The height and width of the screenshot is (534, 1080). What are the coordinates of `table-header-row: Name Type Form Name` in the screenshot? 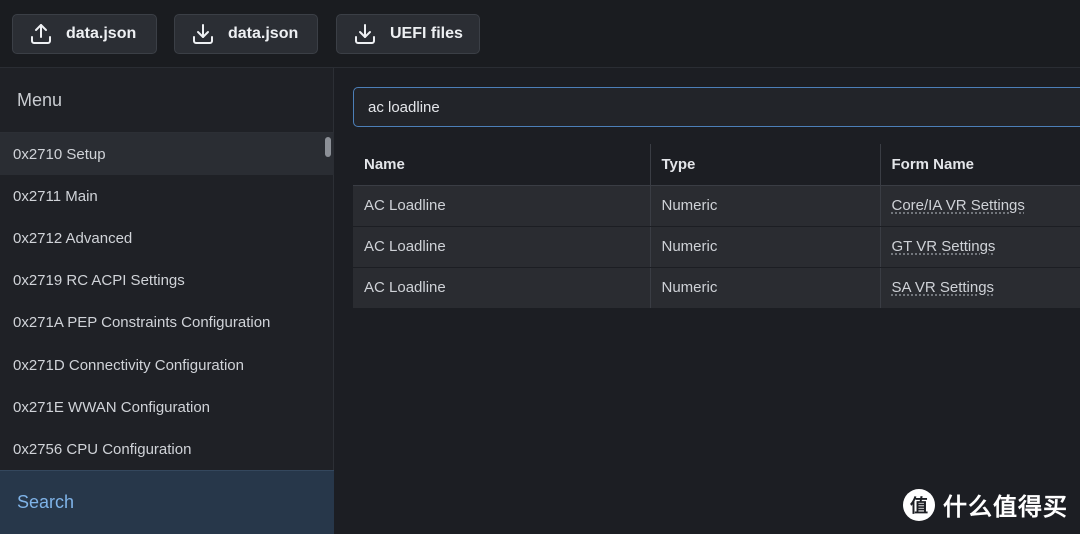 It's located at (716, 165).